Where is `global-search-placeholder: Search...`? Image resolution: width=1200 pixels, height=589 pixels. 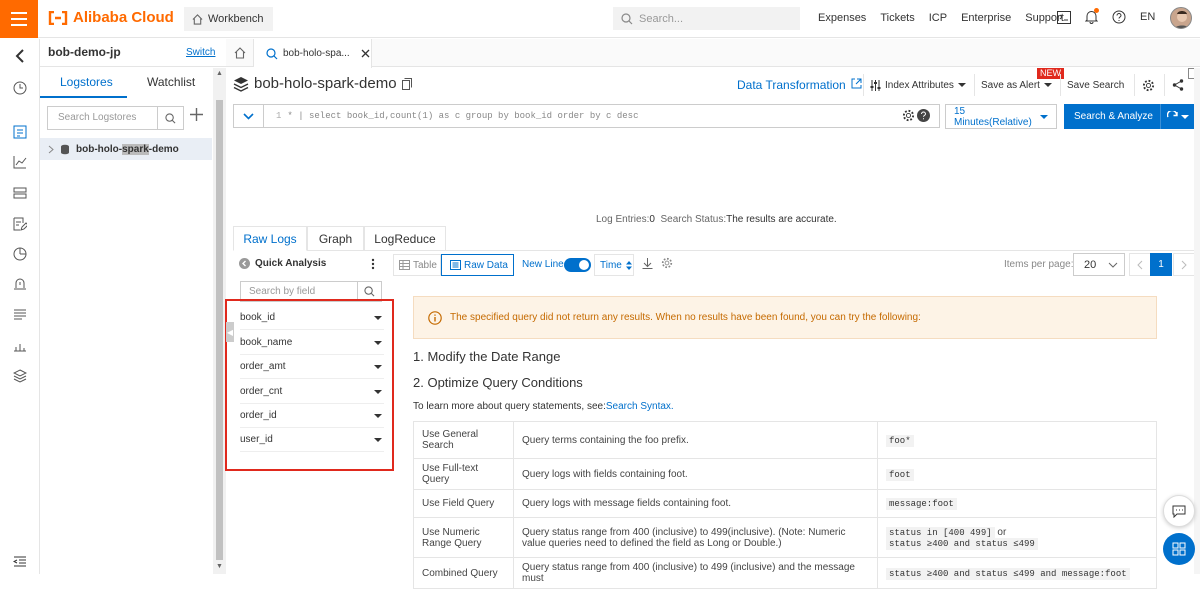
global-search-placeholder: Search... is located at coordinates (661, 18).